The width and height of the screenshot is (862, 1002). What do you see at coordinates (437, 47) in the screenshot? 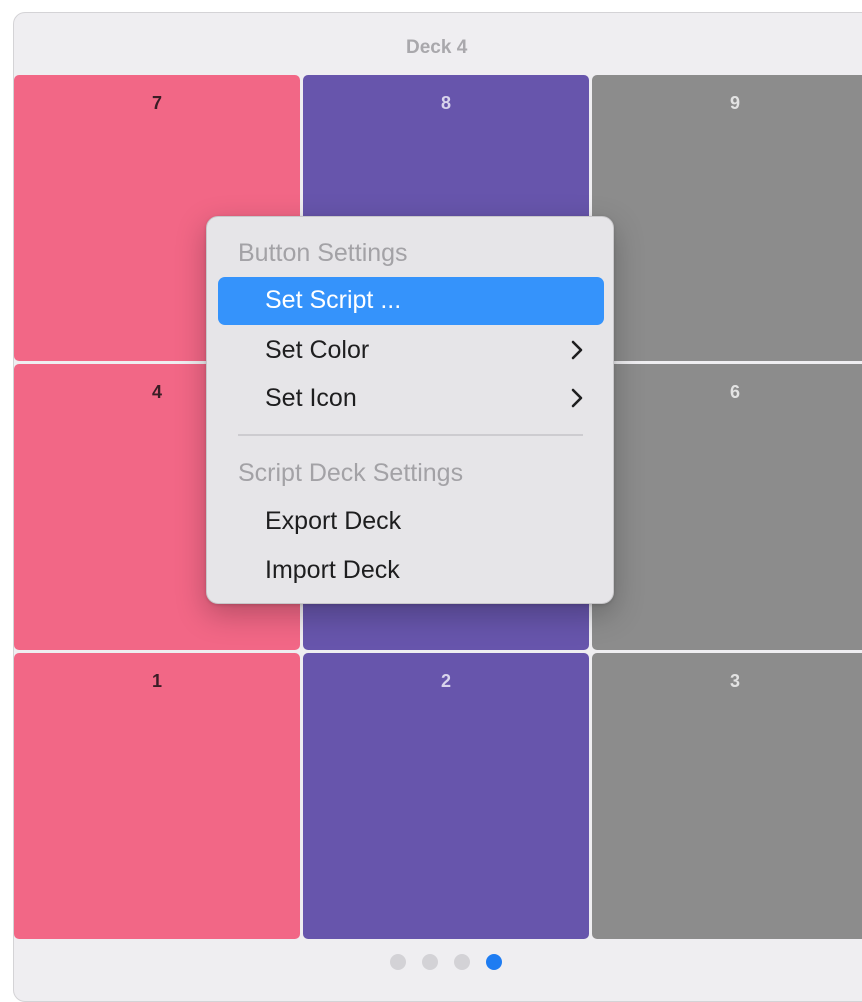
I see `window-title: Deck 4` at bounding box center [437, 47].